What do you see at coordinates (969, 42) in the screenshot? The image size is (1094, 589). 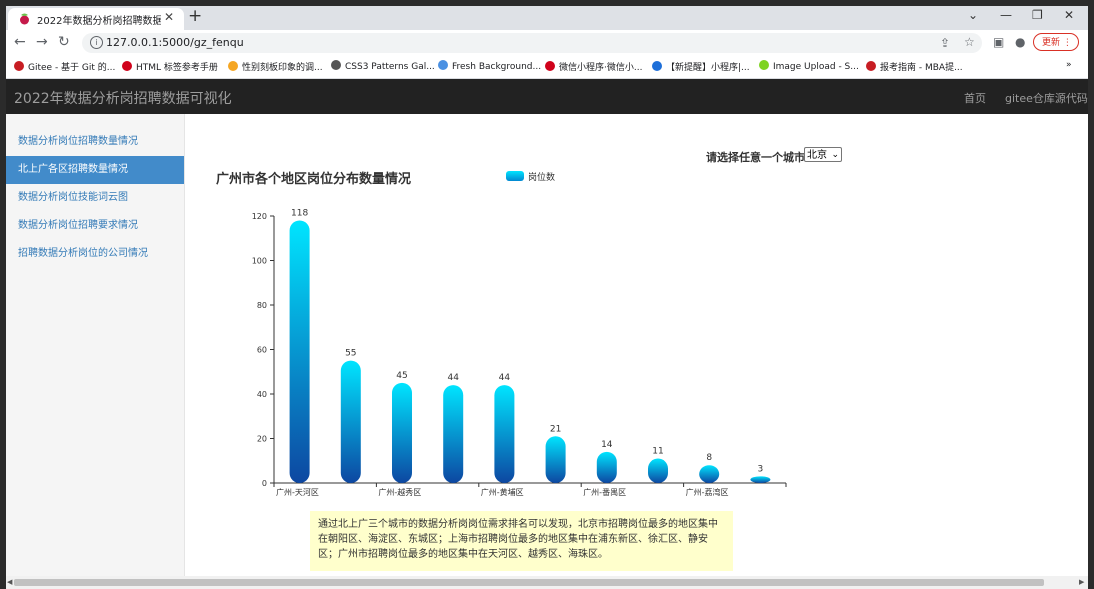 I see `star-icon: ☆` at bounding box center [969, 42].